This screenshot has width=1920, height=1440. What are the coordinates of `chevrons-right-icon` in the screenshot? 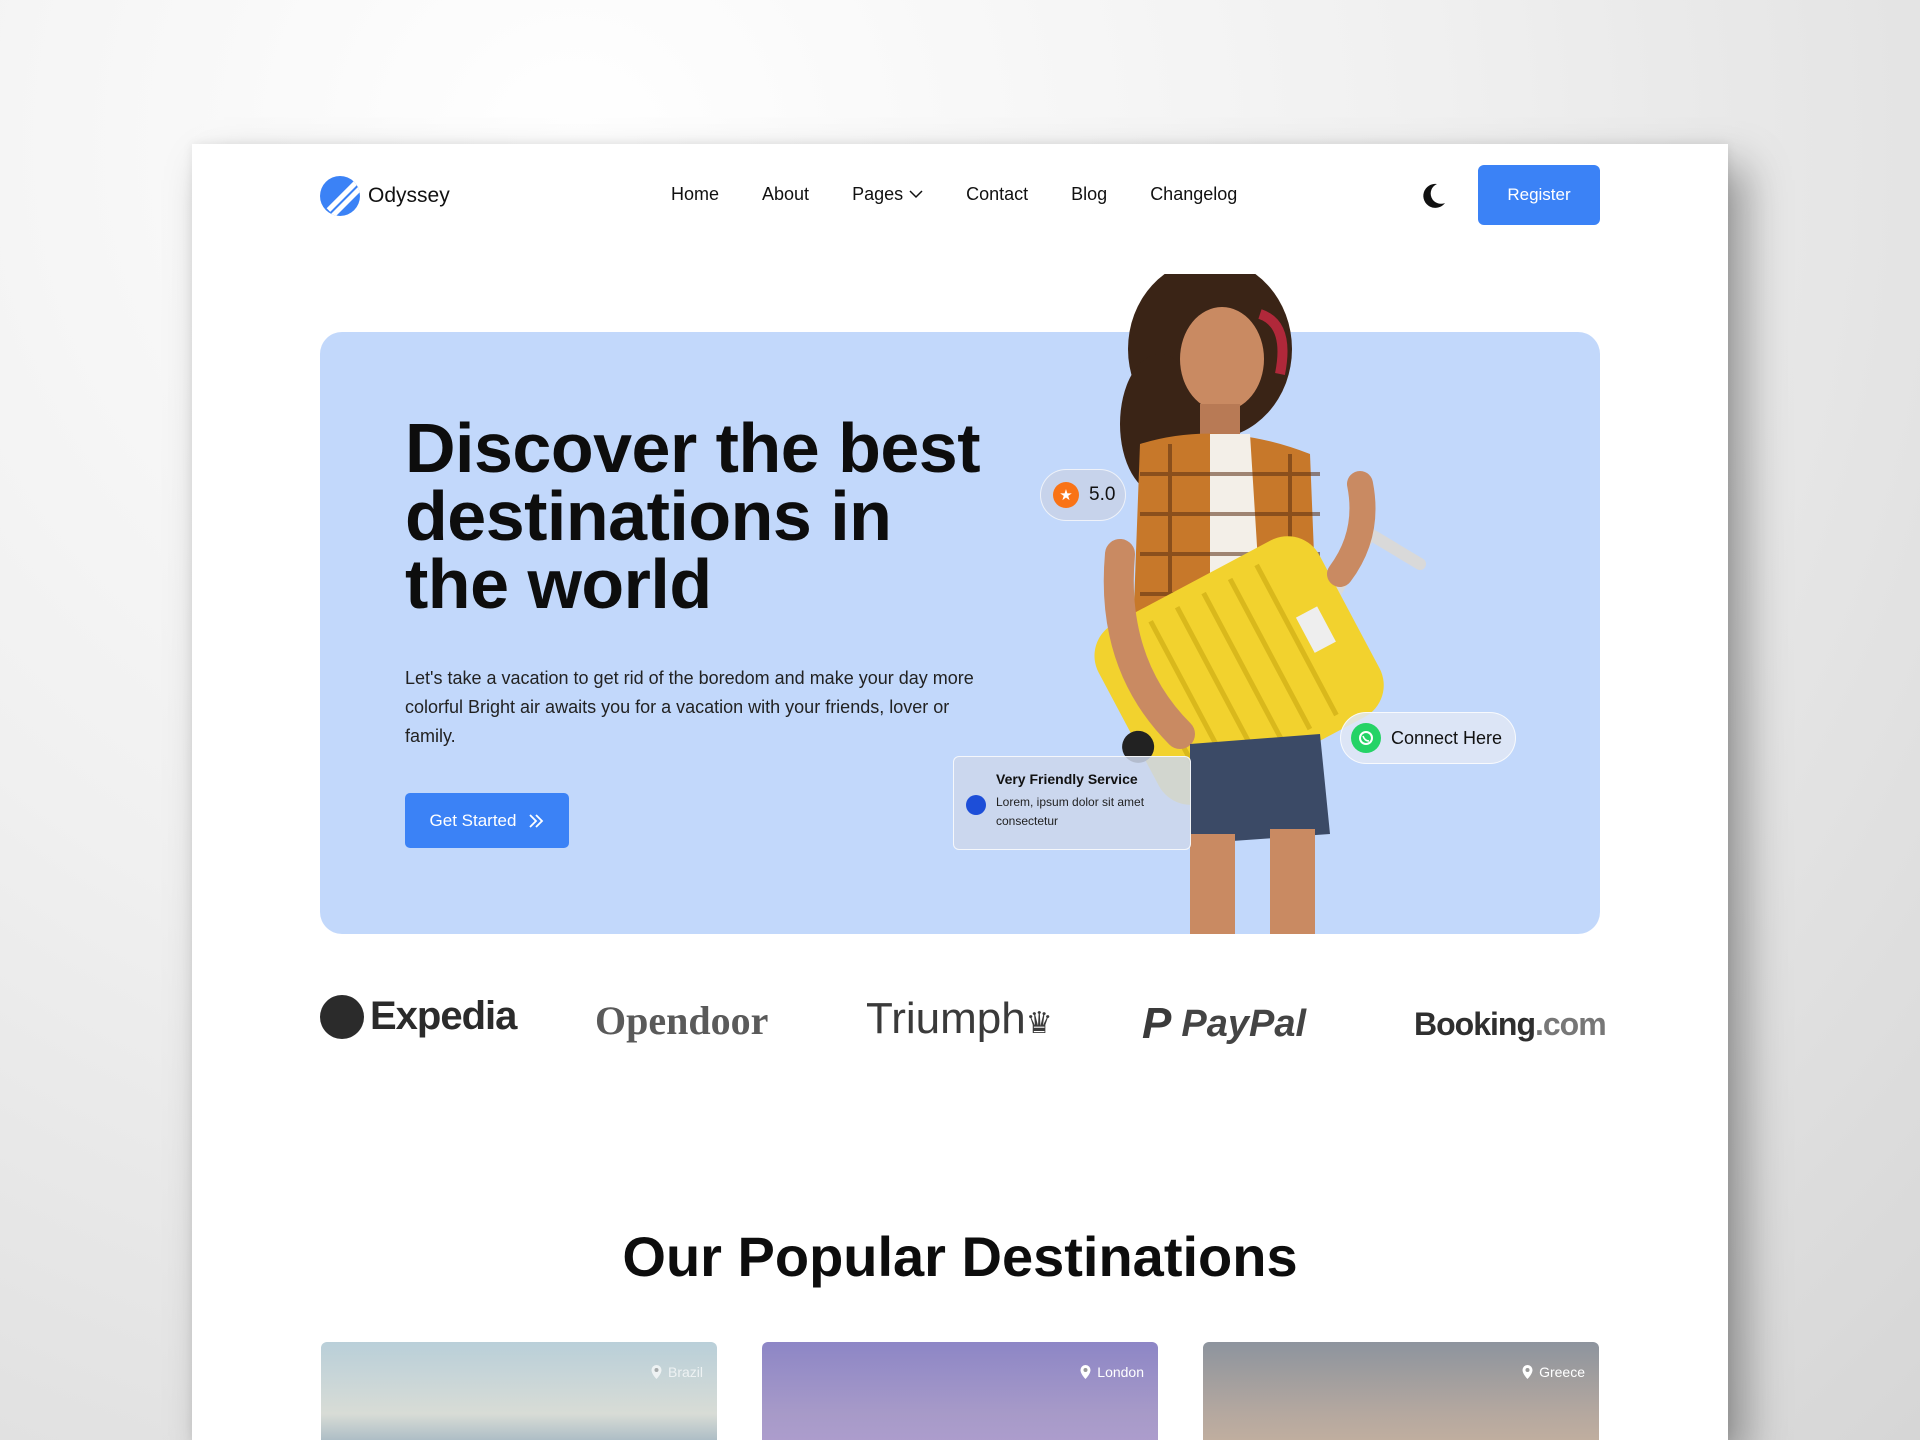 It's located at (536, 820).